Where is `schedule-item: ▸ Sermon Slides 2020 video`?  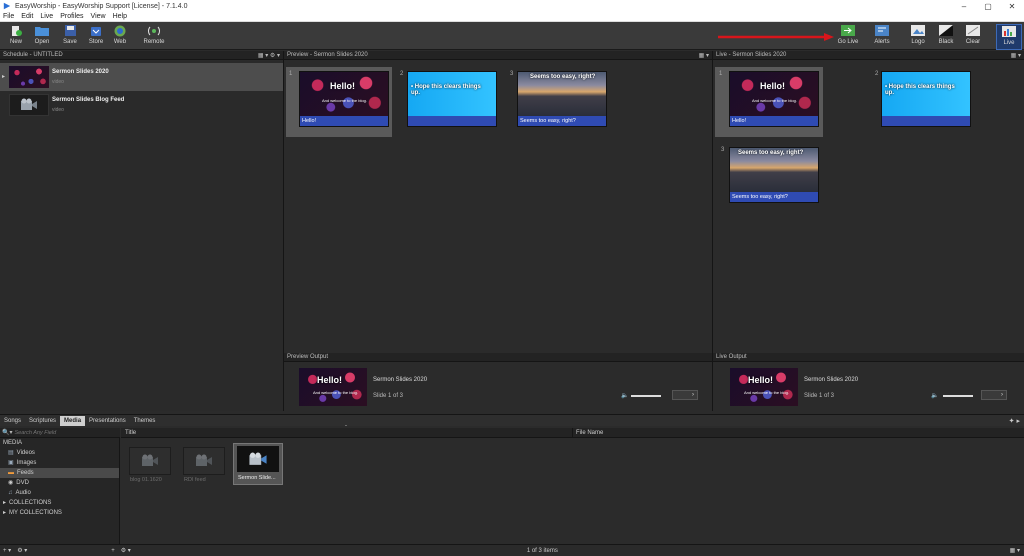
schedule-item: ▸ Sermon Slides 2020 video is located at coordinates (141, 77).